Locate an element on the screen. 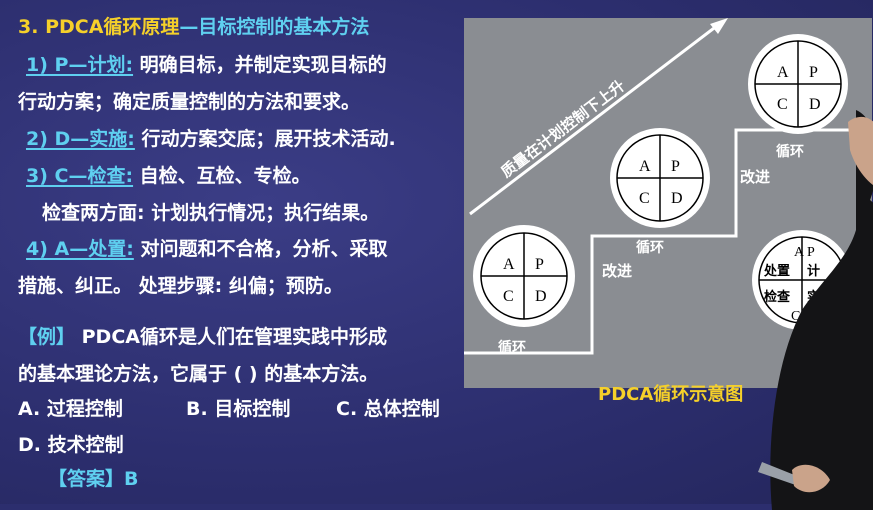  answer: 【答案】B is located at coordinates (93, 479).